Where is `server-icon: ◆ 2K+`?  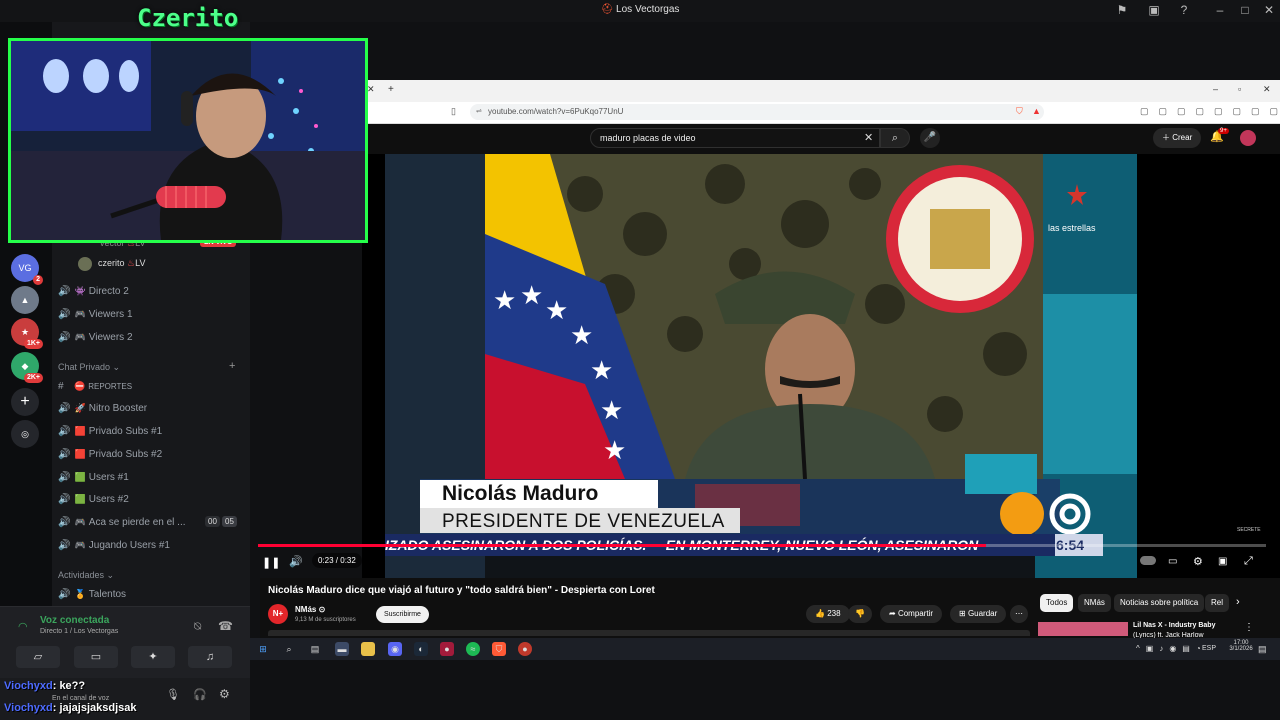 server-icon: ◆ 2K+ is located at coordinates (27, 367).